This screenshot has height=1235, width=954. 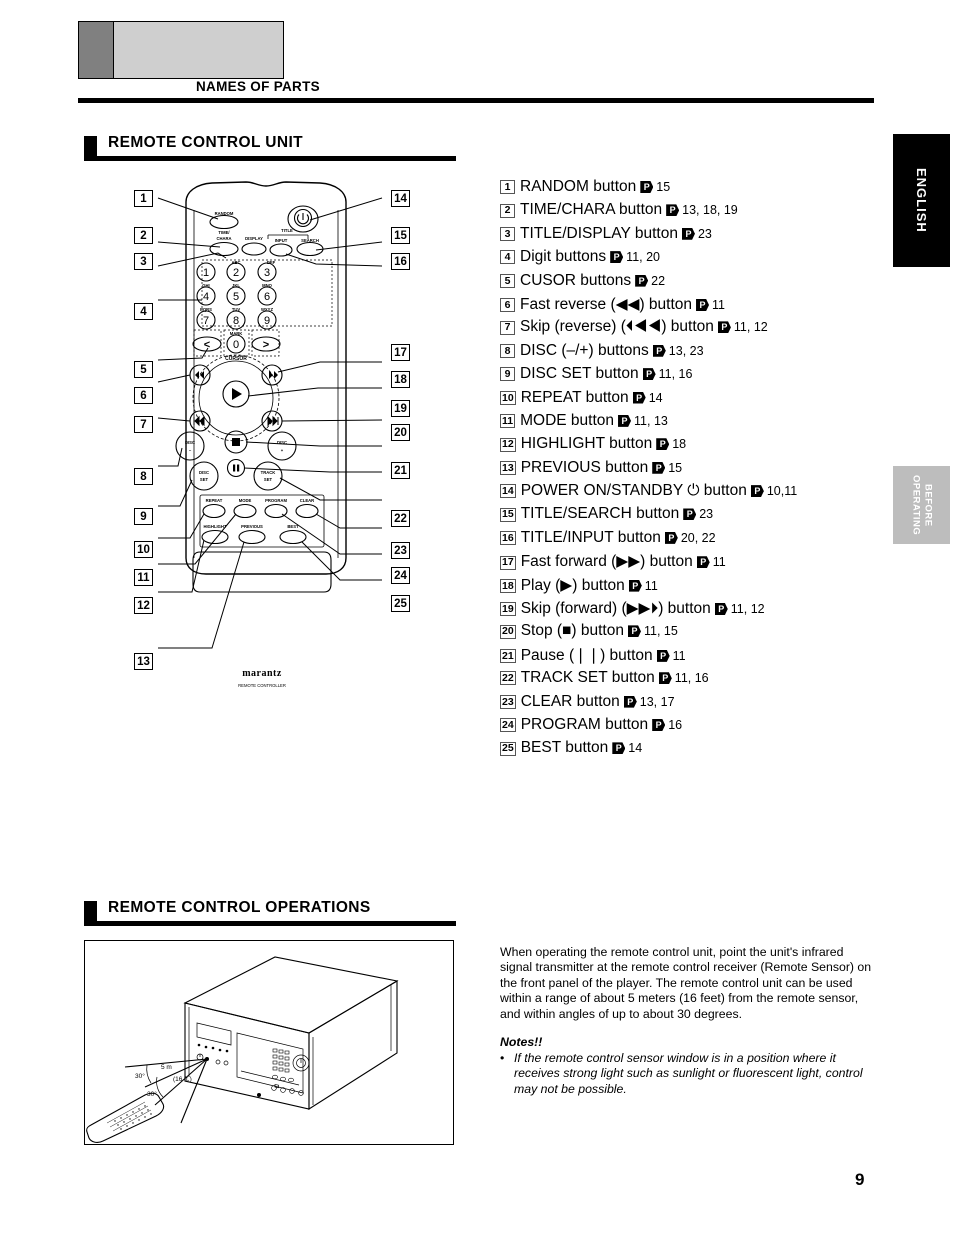 What do you see at coordinates (508, 725) in the screenshot?
I see `parts-list-number: 24` at bounding box center [508, 725].